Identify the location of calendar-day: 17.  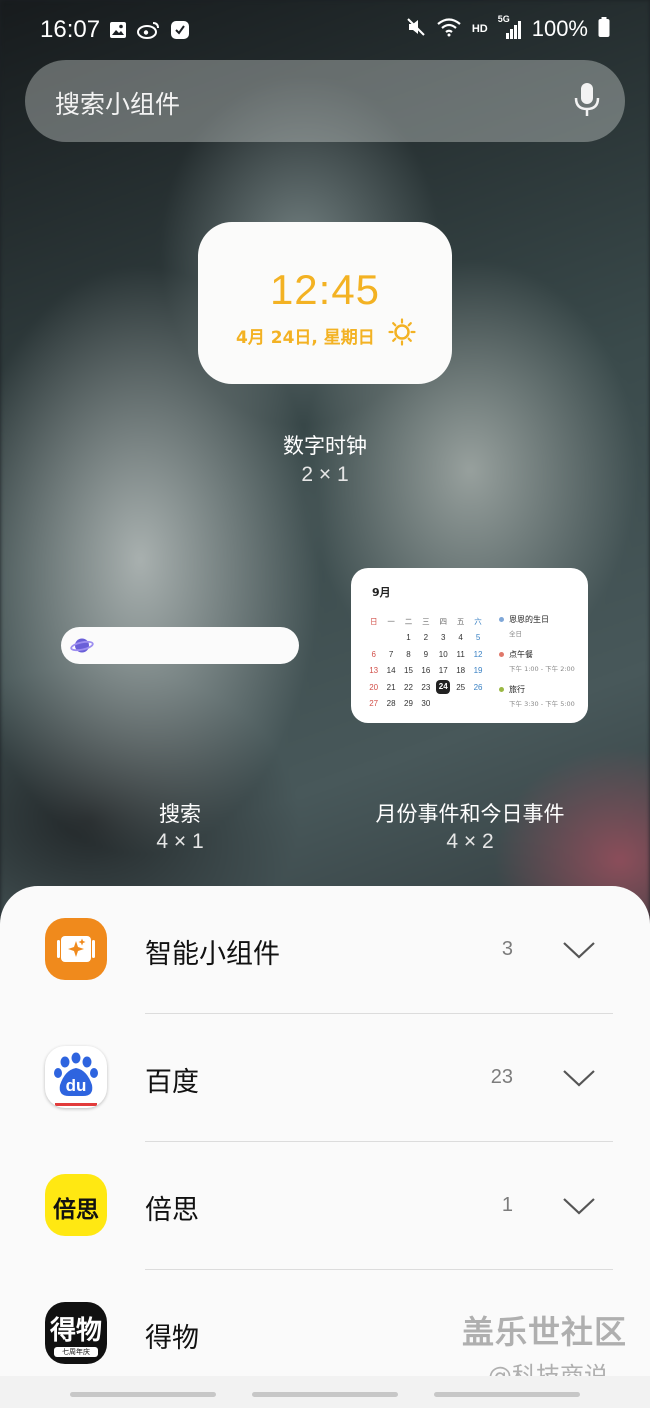
(443, 671).